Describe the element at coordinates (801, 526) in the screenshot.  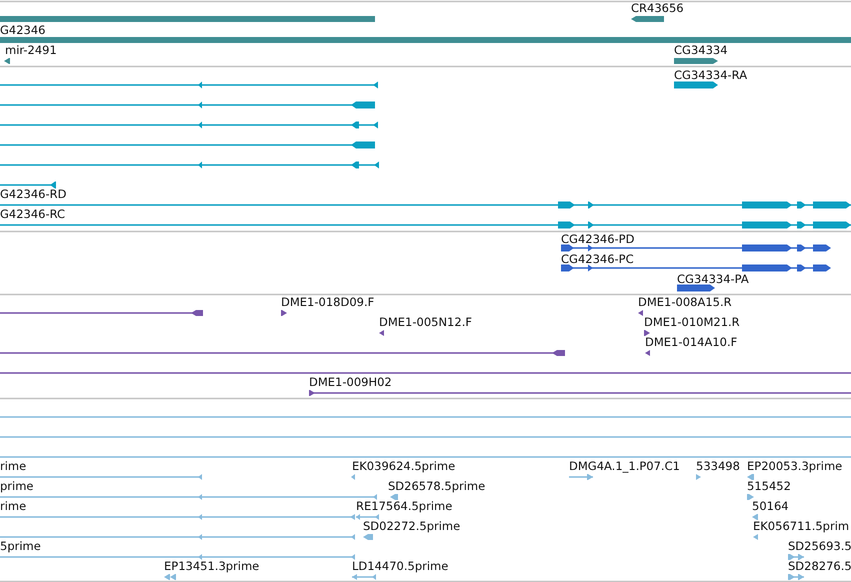
I see `feature-label: EK056711.5prim` at that location.